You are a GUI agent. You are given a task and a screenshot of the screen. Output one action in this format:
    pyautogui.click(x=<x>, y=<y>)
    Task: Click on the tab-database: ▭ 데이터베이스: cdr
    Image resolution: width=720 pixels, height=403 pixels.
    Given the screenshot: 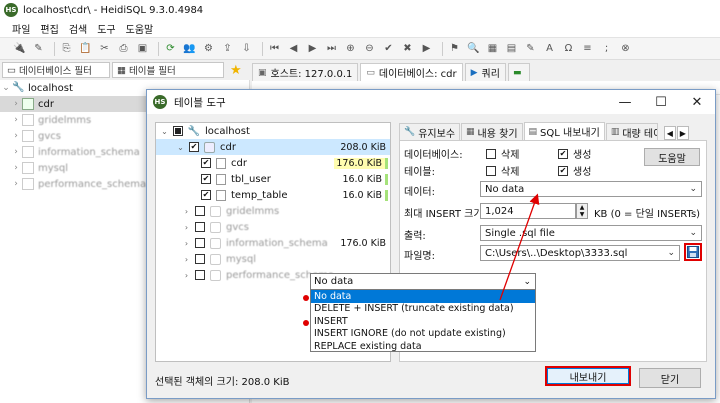 What is the action you would take?
    pyautogui.click(x=411, y=72)
    